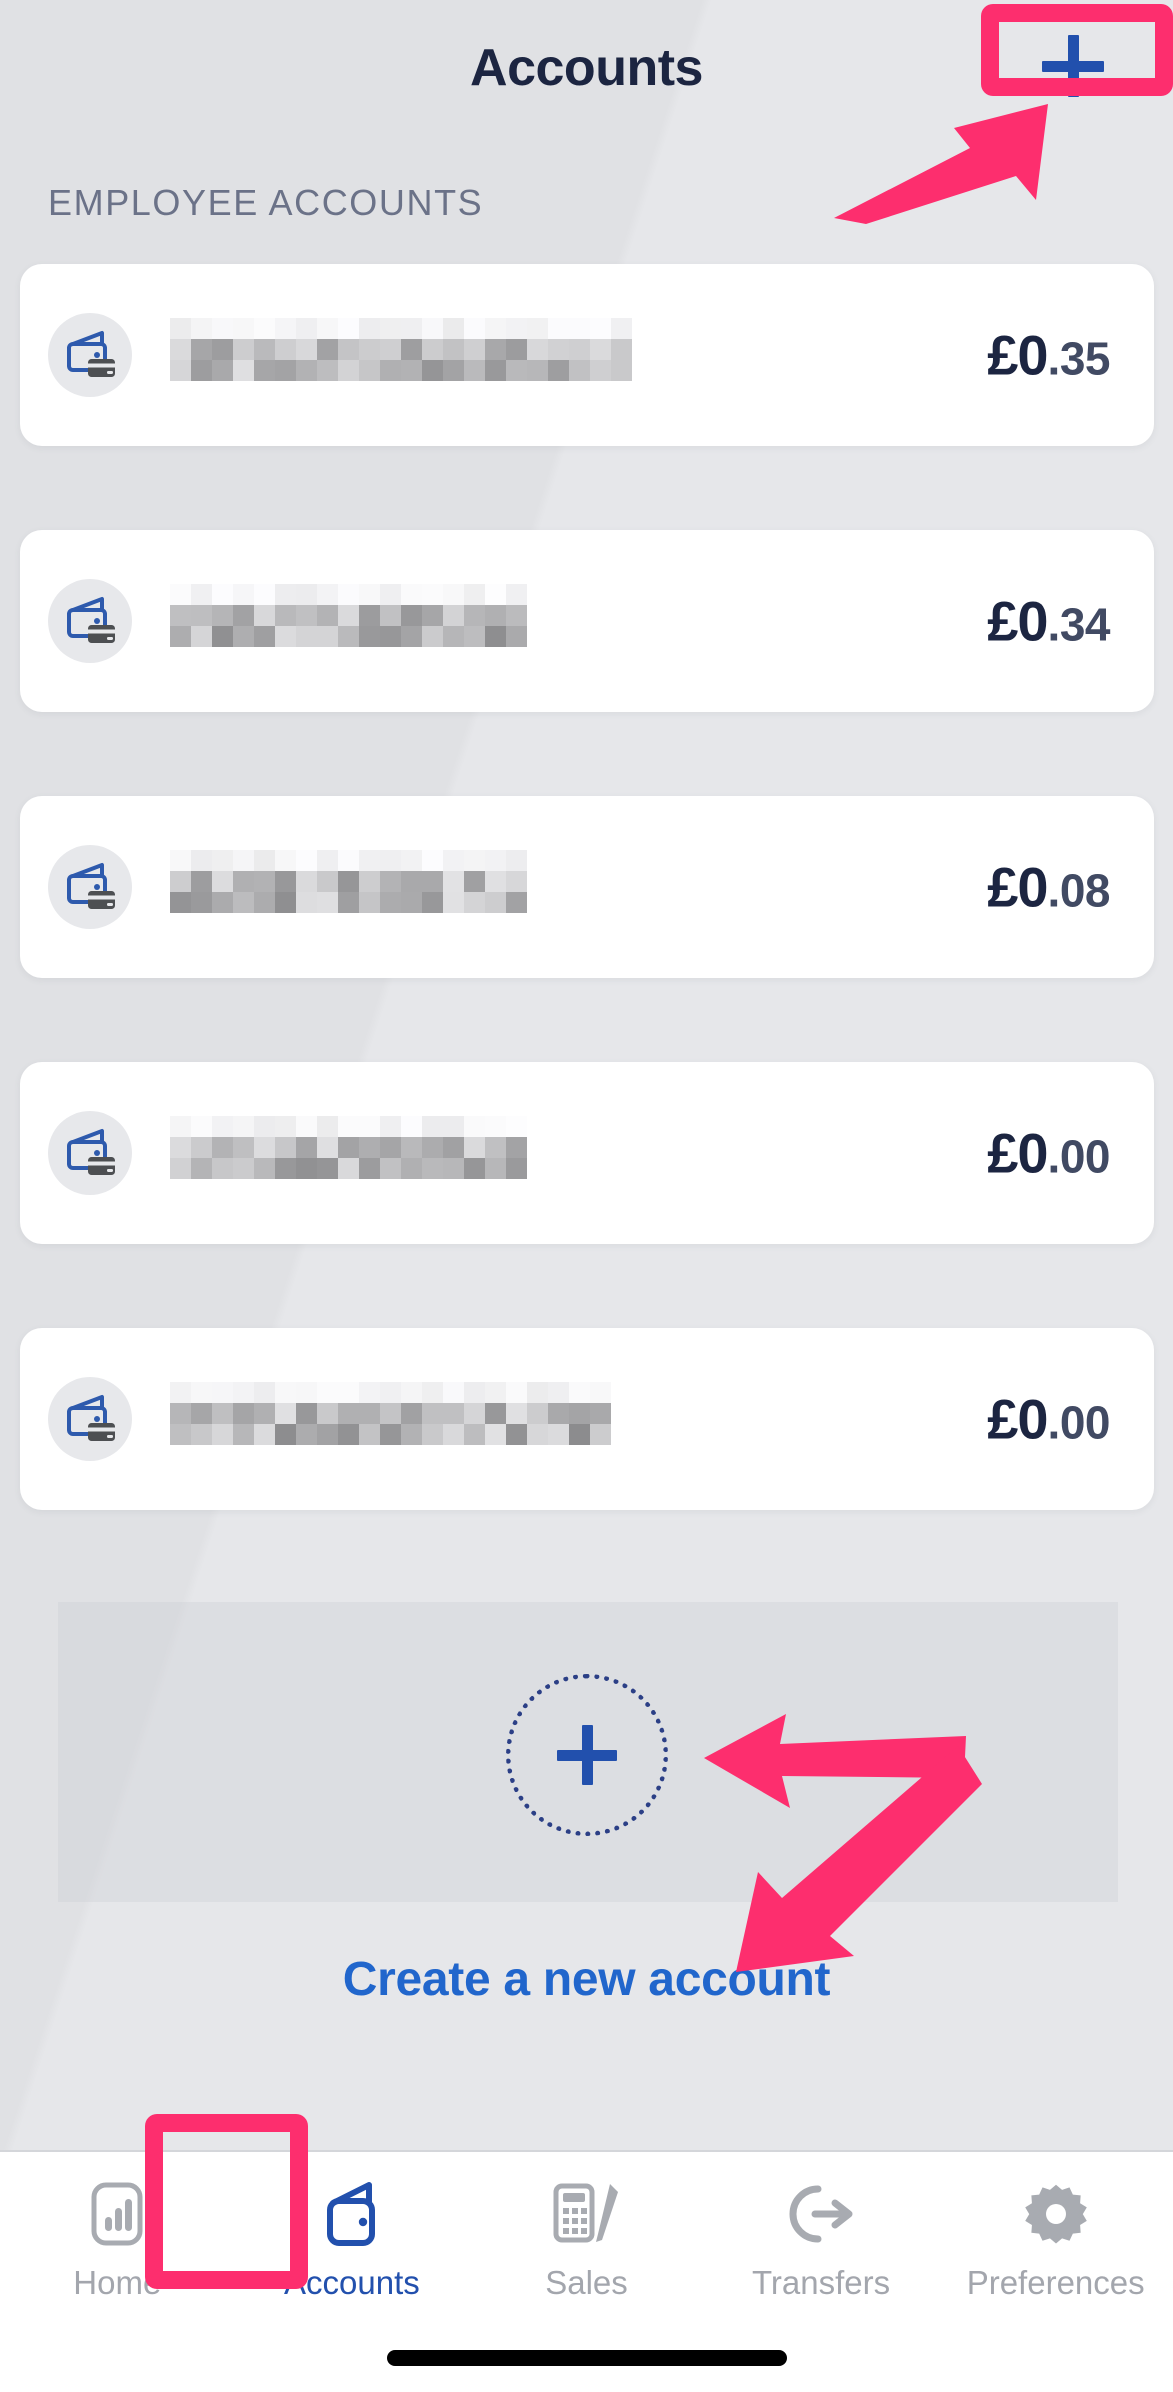  Describe the element at coordinates (587, 887) in the screenshot. I see `account-card: £0.08` at that location.